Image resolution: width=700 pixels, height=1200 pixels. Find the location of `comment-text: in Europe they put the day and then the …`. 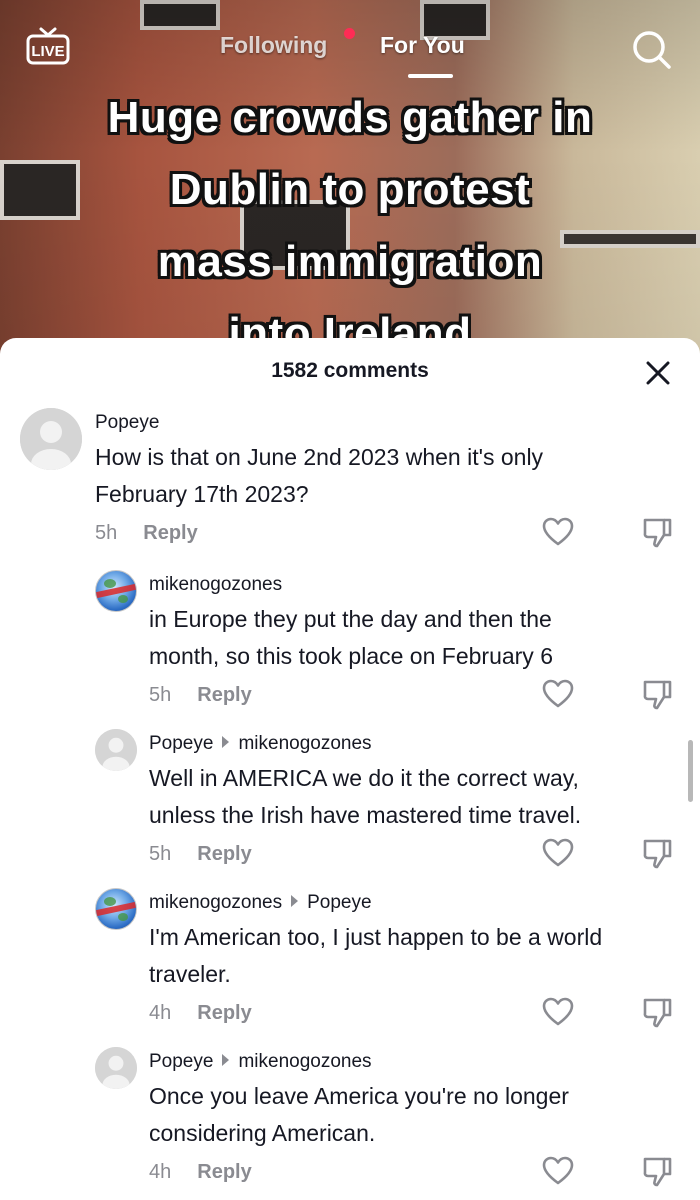

comment-text: in Europe they put the day and then the … is located at coordinates (414, 638).